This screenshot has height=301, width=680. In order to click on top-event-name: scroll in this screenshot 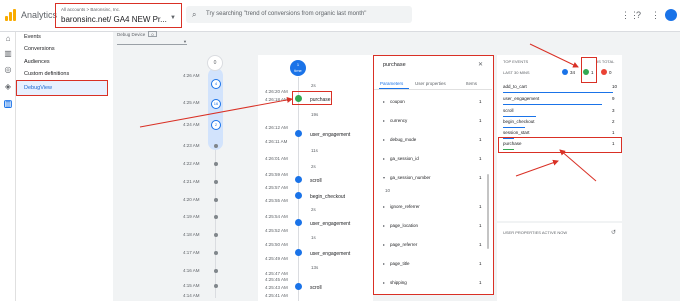, I will do `click(508, 110)`.